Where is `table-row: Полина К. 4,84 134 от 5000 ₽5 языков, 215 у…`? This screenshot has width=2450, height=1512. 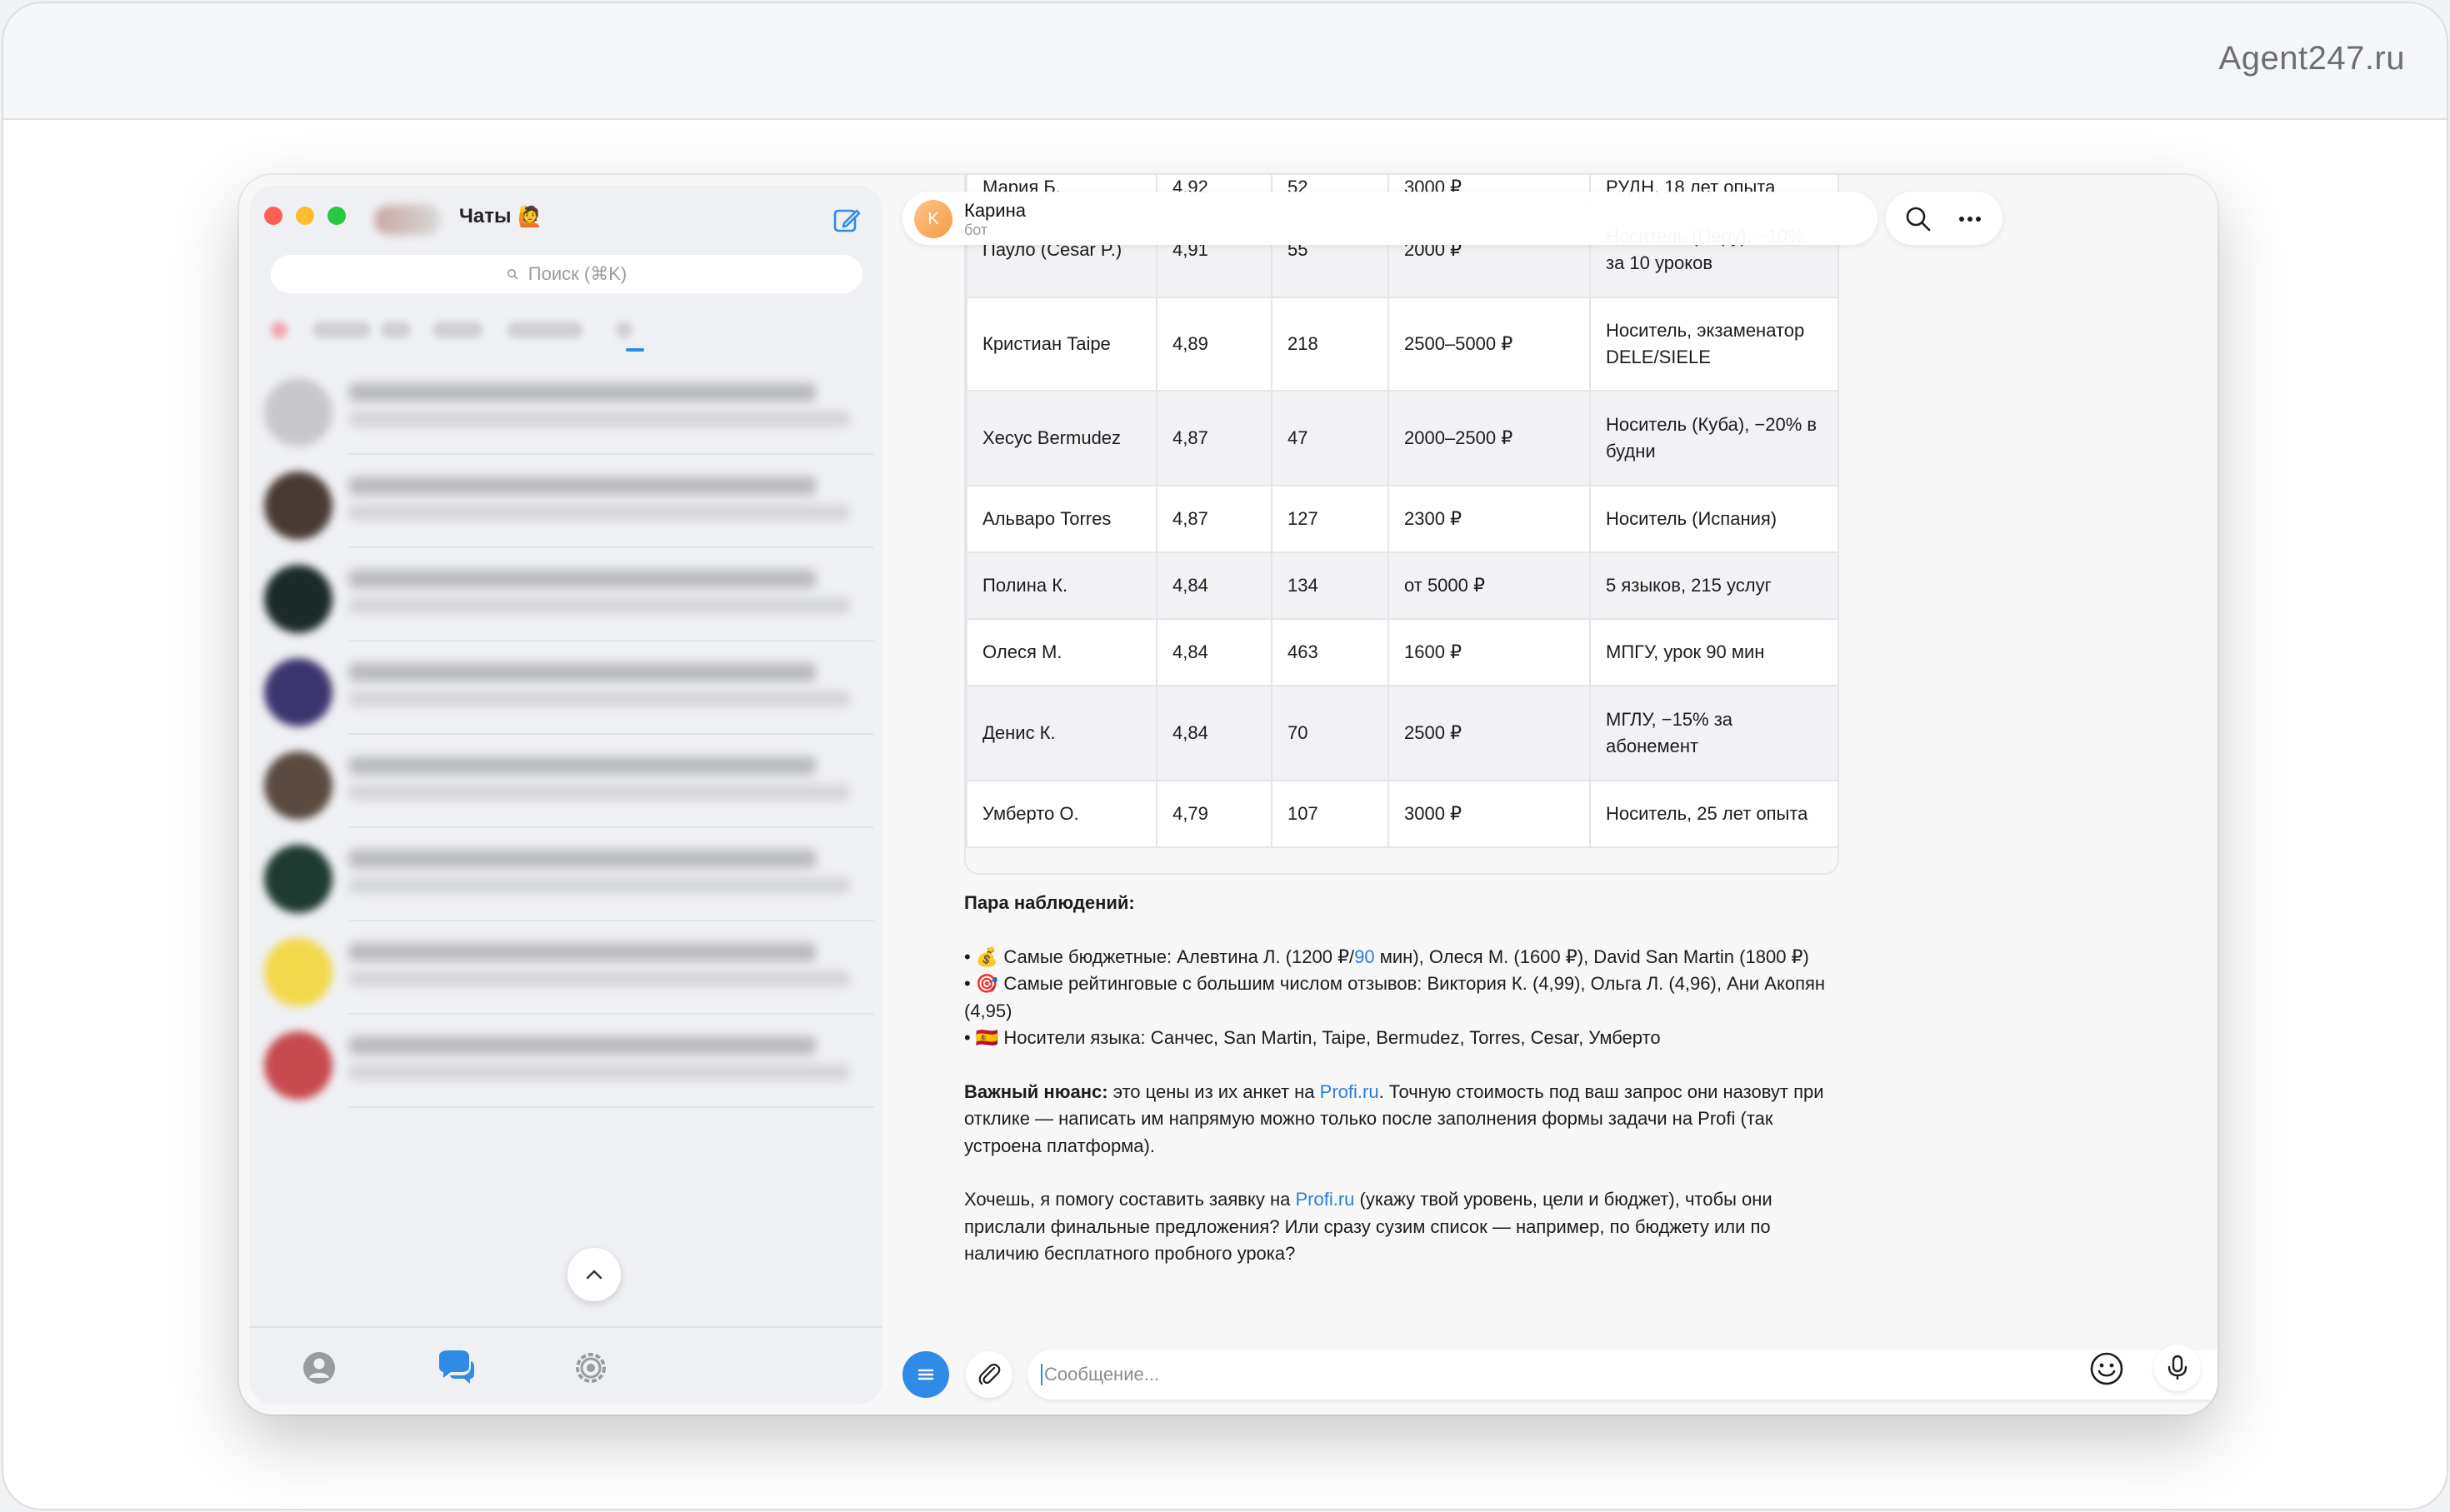 table-row: Полина К. 4,84 134 от 5000 ₽5 языков, 215 у… is located at coordinates (1402, 585).